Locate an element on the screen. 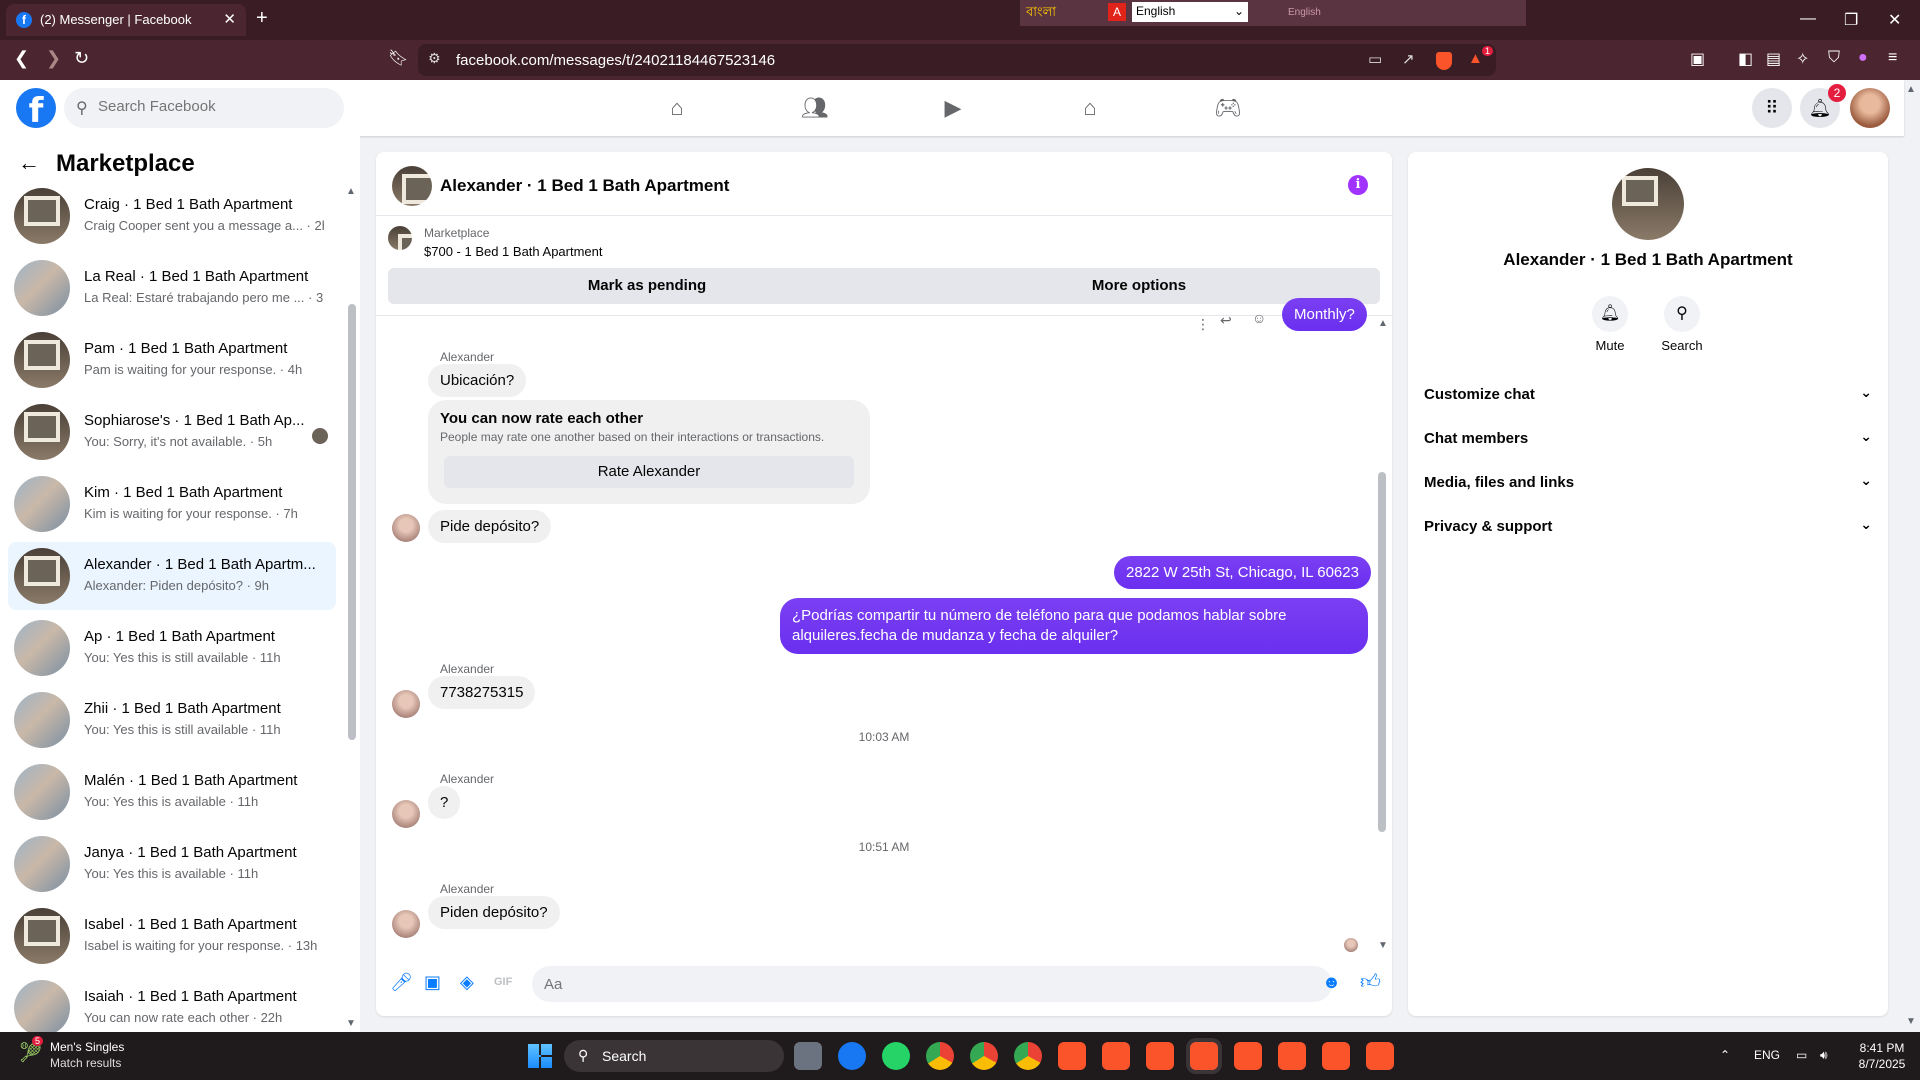 The height and width of the screenshot is (1080, 1920). more-actions-icon: ⋮ is located at coordinates (1203, 324).